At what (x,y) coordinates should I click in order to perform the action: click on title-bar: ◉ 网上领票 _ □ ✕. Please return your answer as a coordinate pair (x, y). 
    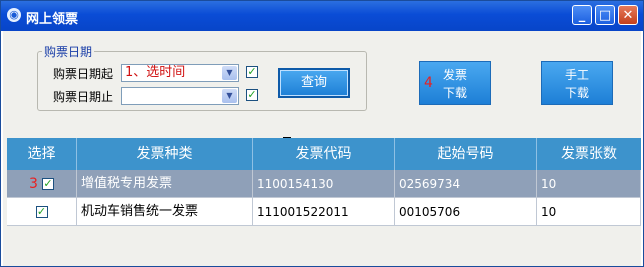
    Looking at the image, I should click on (322, 16).